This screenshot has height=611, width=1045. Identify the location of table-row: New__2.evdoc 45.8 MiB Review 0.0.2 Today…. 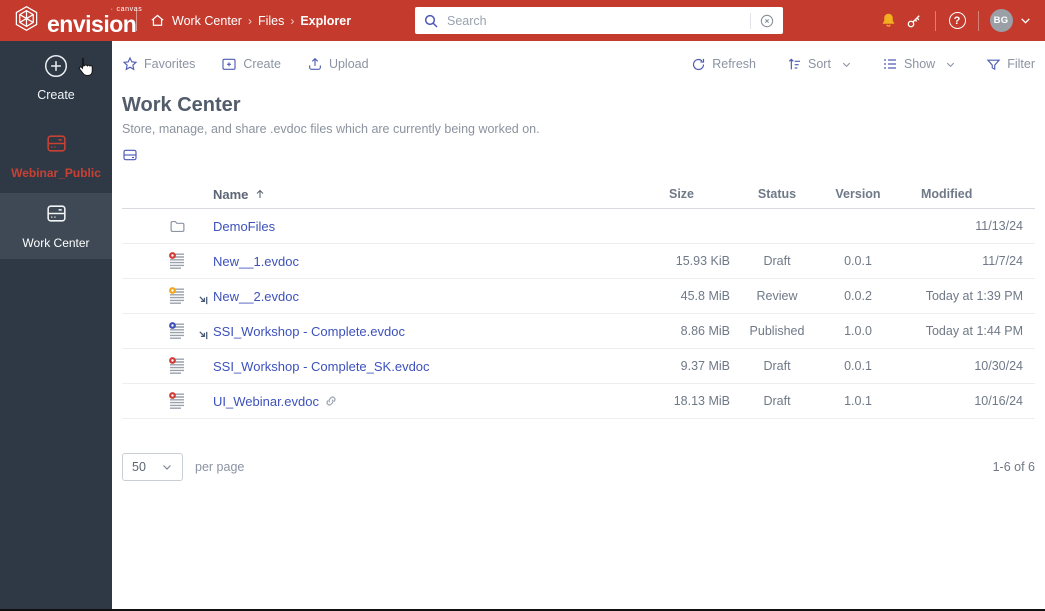
(578, 296).